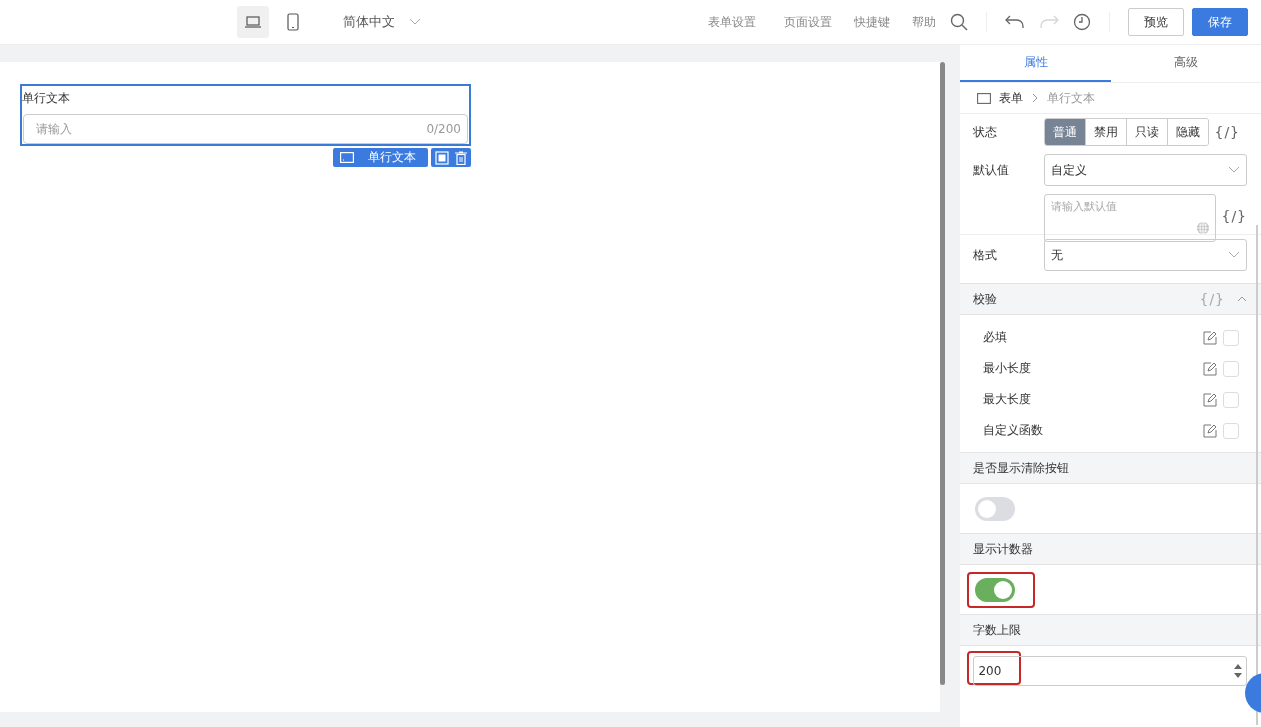 This screenshot has height=727, width=1261. What do you see at coordinates (46, 98) in the screenshot?
I see `field-label: 单行文本` at bounding box center [46, 98].